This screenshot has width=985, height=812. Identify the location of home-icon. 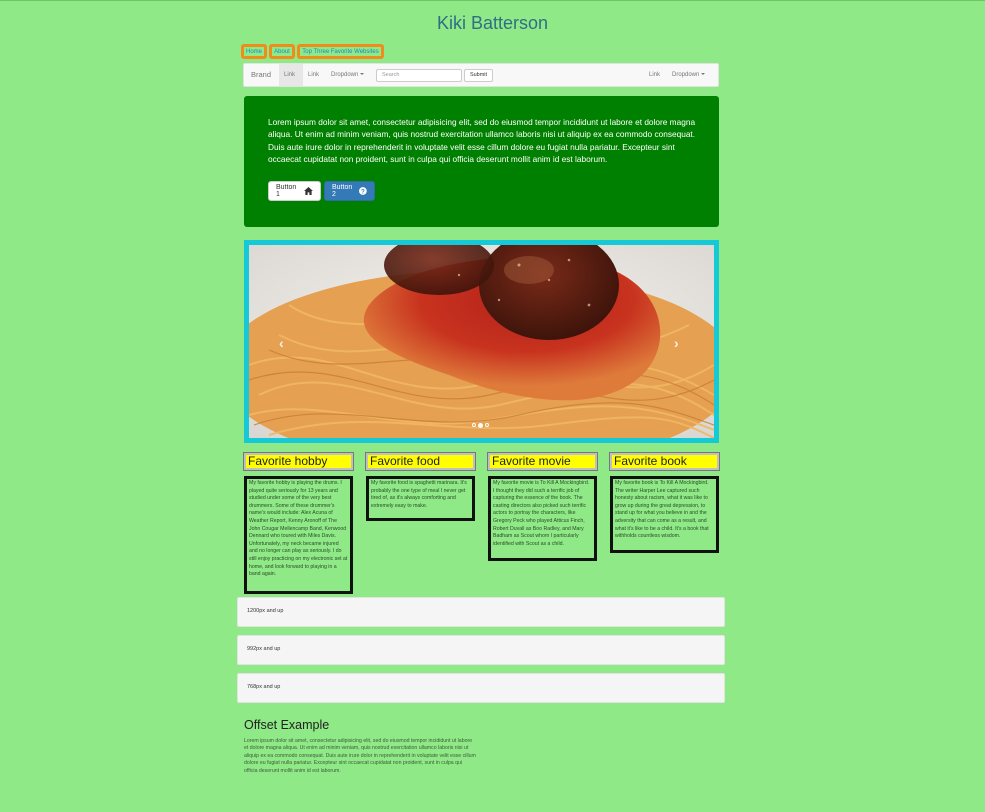
(308, 191).